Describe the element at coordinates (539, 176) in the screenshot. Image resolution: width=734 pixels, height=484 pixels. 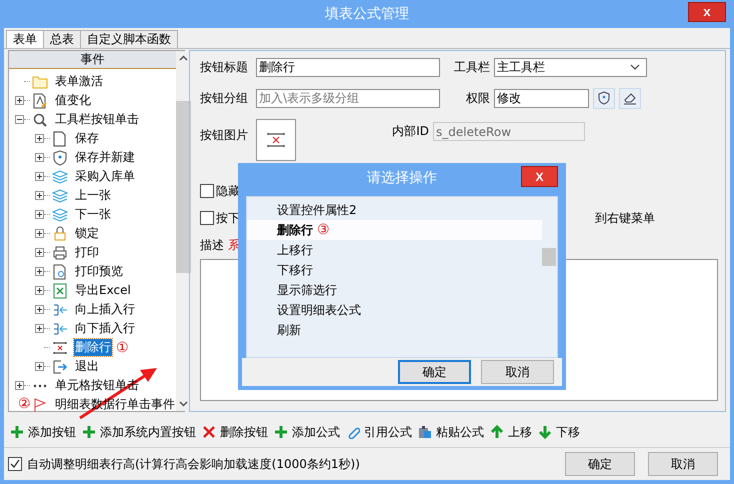
I see `close-button: X` at that location.